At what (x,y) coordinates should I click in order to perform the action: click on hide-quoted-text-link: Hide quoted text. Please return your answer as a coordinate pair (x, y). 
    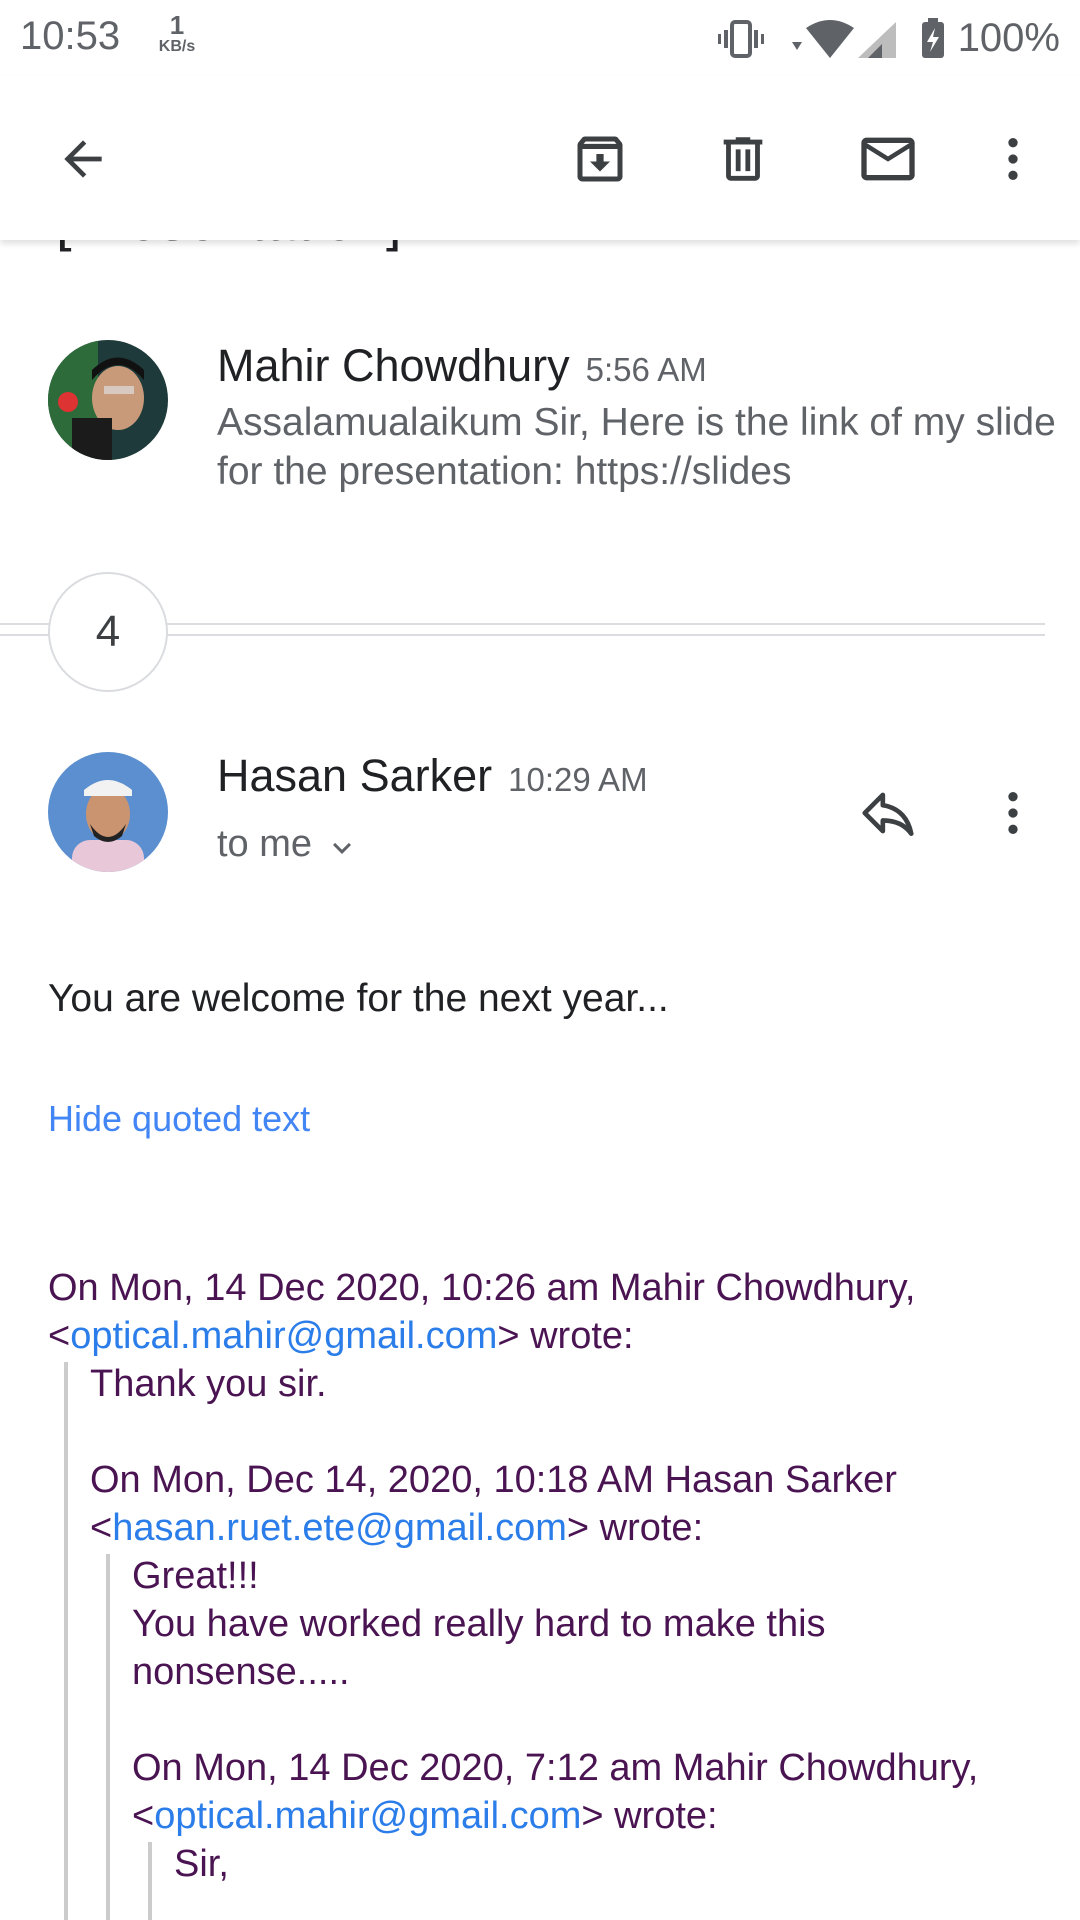
    Looking at the image, I should click on (179, 1119).